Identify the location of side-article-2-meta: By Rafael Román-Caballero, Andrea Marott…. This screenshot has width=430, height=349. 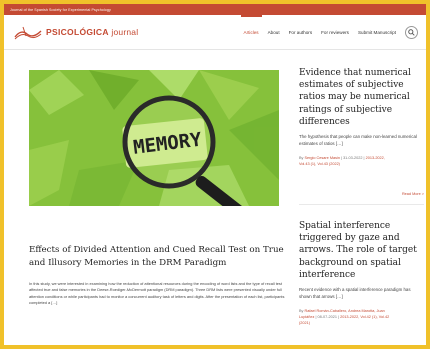
(344, 317).